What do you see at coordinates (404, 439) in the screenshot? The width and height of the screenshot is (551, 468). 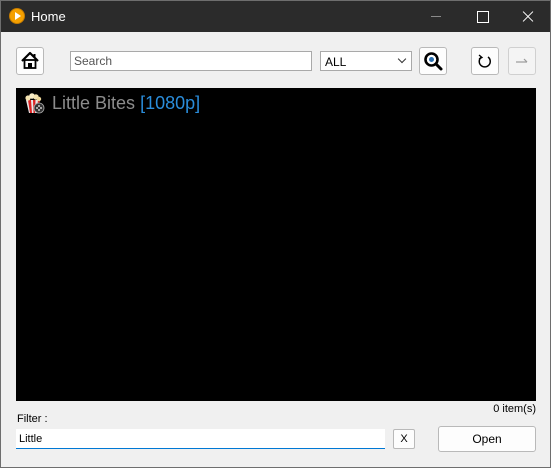 I see `clear-filter-button: X` at bounding box center [404, 439].